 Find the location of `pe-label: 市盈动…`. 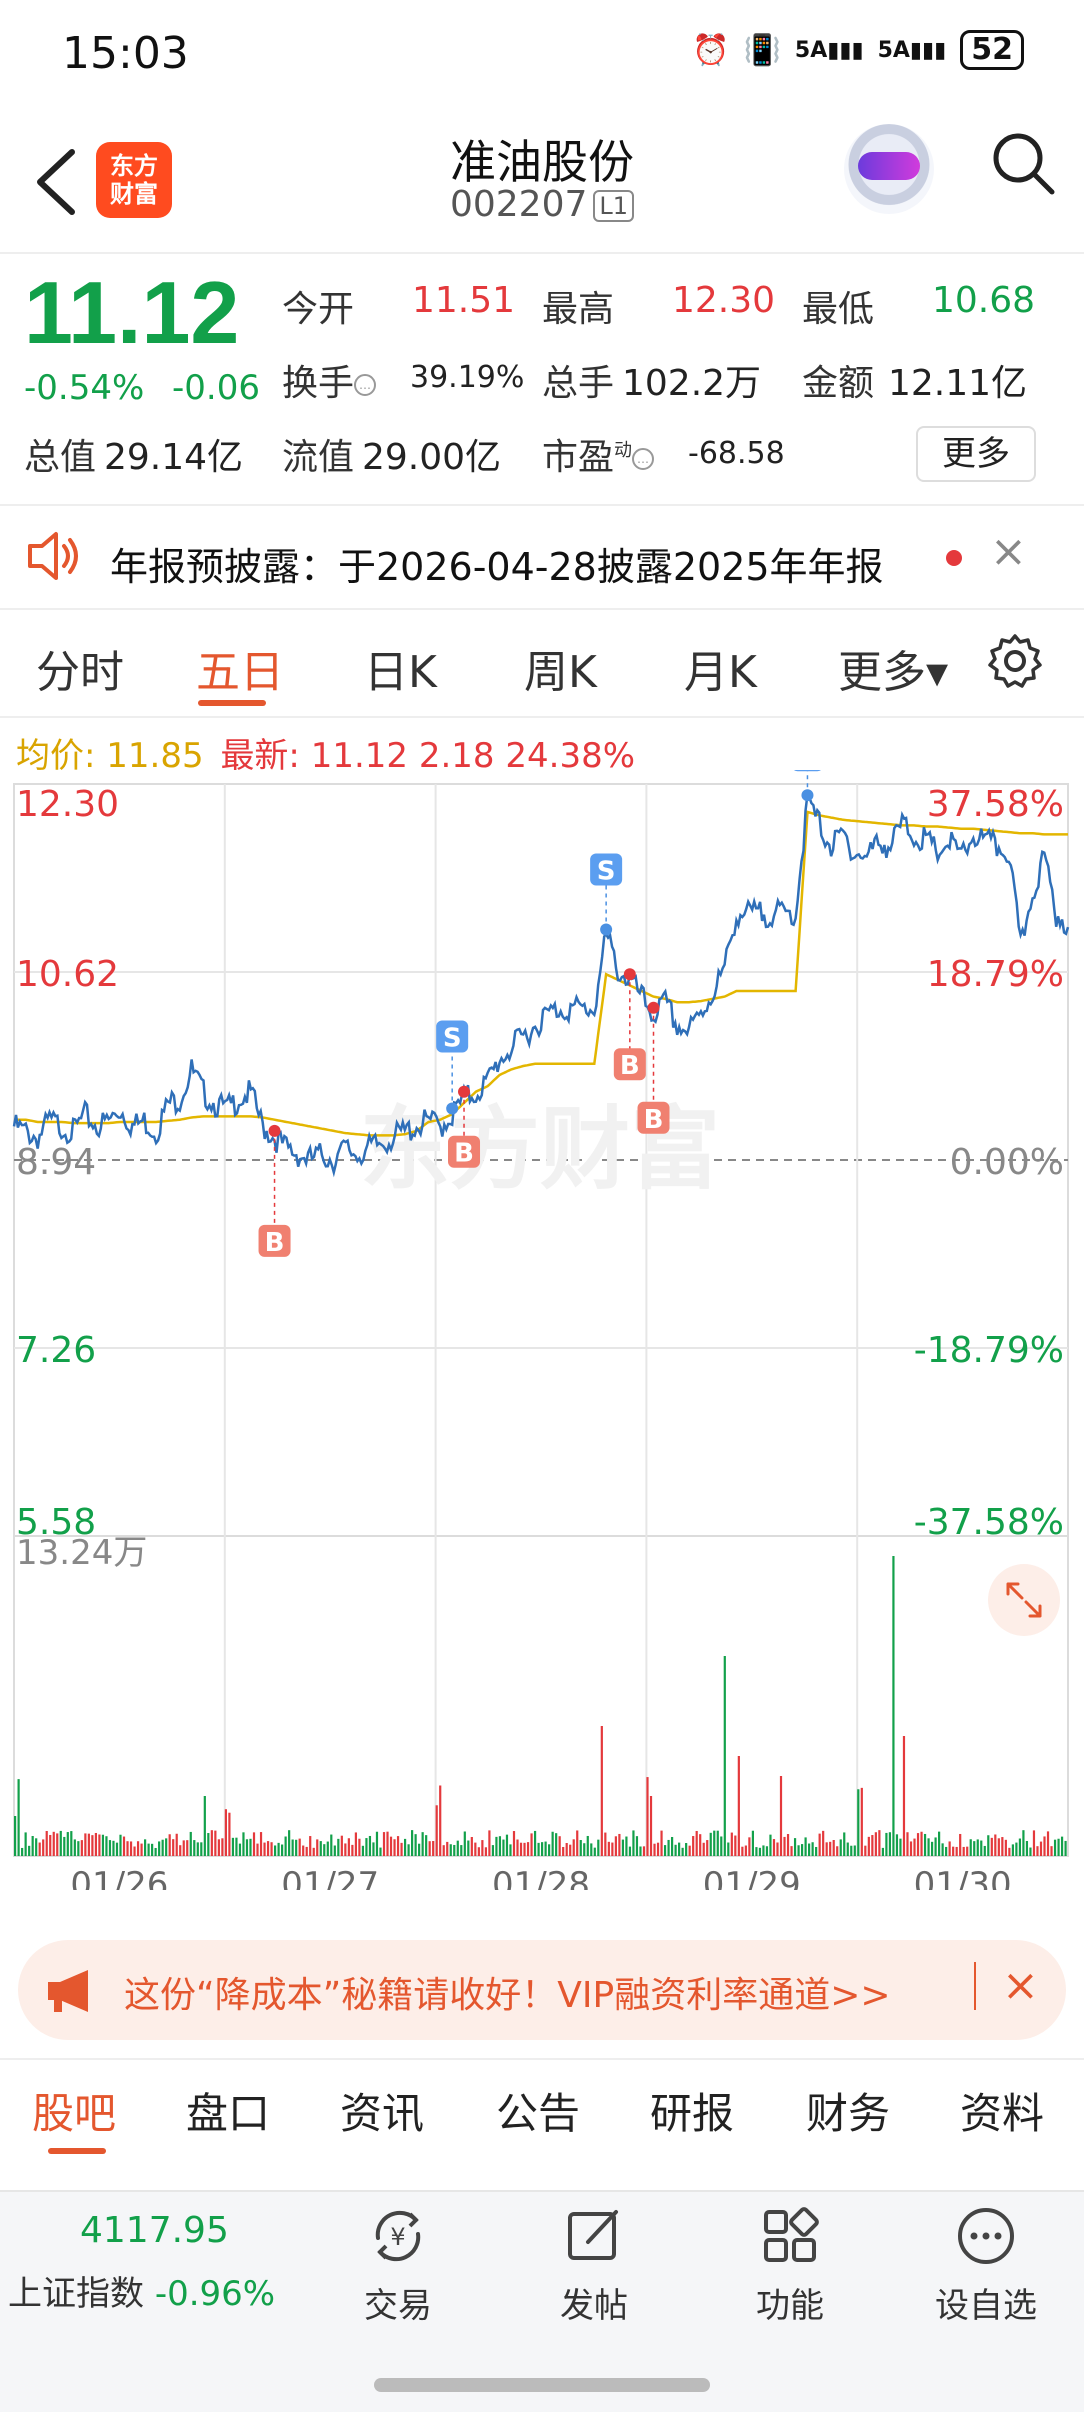

pe-label: 市盈动… is located at coordinates (598, 454).